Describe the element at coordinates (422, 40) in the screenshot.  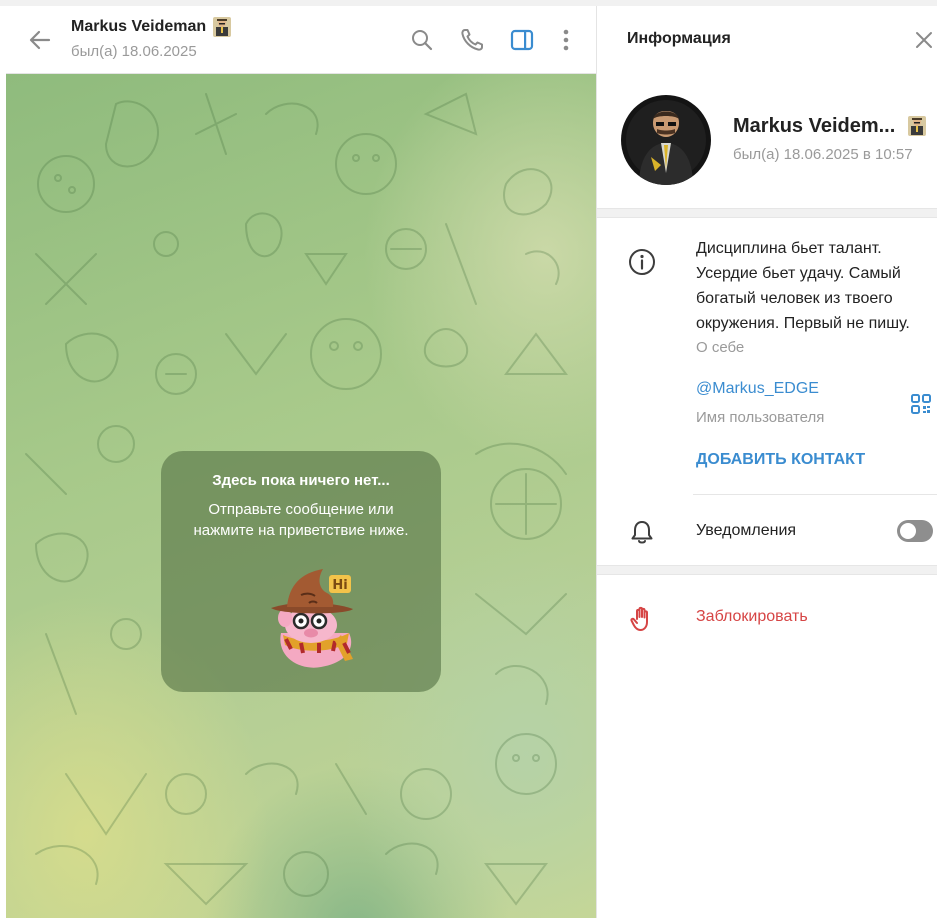
I see `search-icon` at that location.